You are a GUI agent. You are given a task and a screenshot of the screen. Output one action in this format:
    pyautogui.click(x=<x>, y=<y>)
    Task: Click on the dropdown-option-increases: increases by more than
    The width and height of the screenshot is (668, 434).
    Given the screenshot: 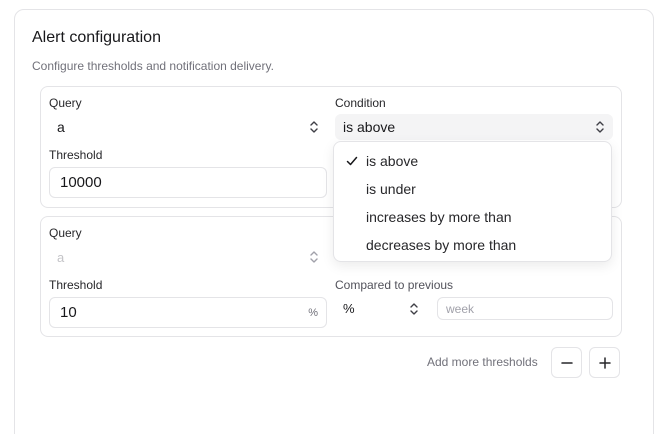 What is the action you would take?
    pyautogui.click(x=472, y=217)
    